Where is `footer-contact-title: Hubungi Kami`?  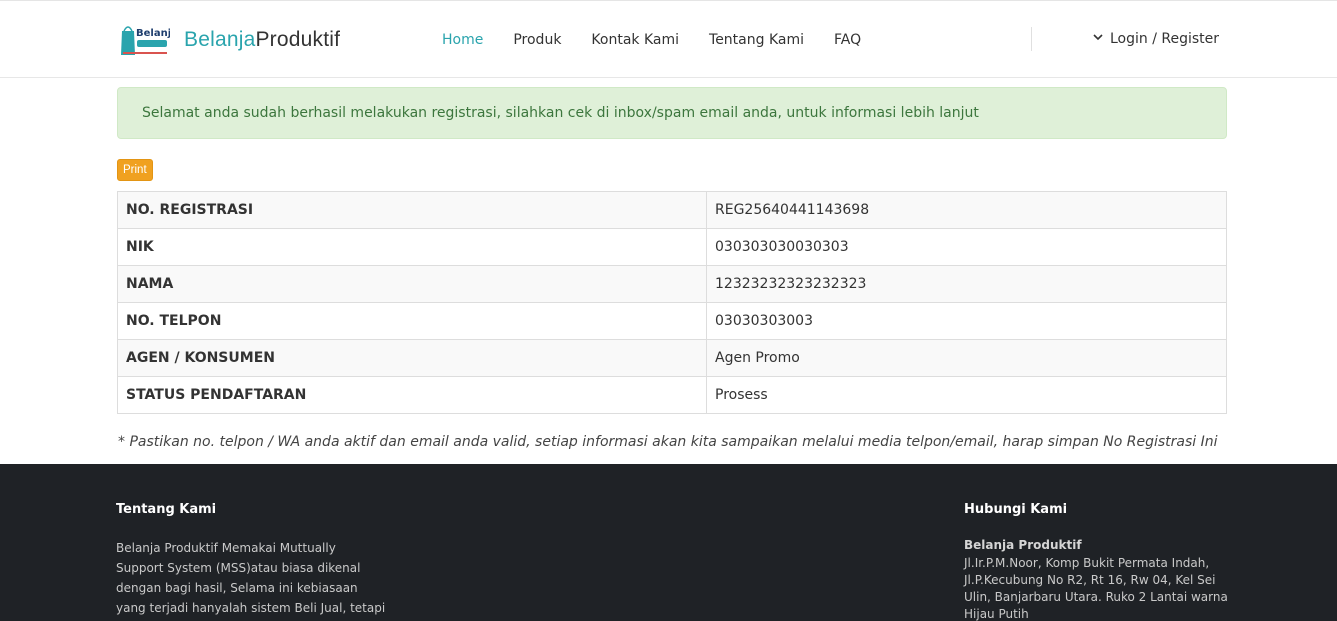
footer-contact-title: Hubungi Kami is located at coordinates (1016, 509).